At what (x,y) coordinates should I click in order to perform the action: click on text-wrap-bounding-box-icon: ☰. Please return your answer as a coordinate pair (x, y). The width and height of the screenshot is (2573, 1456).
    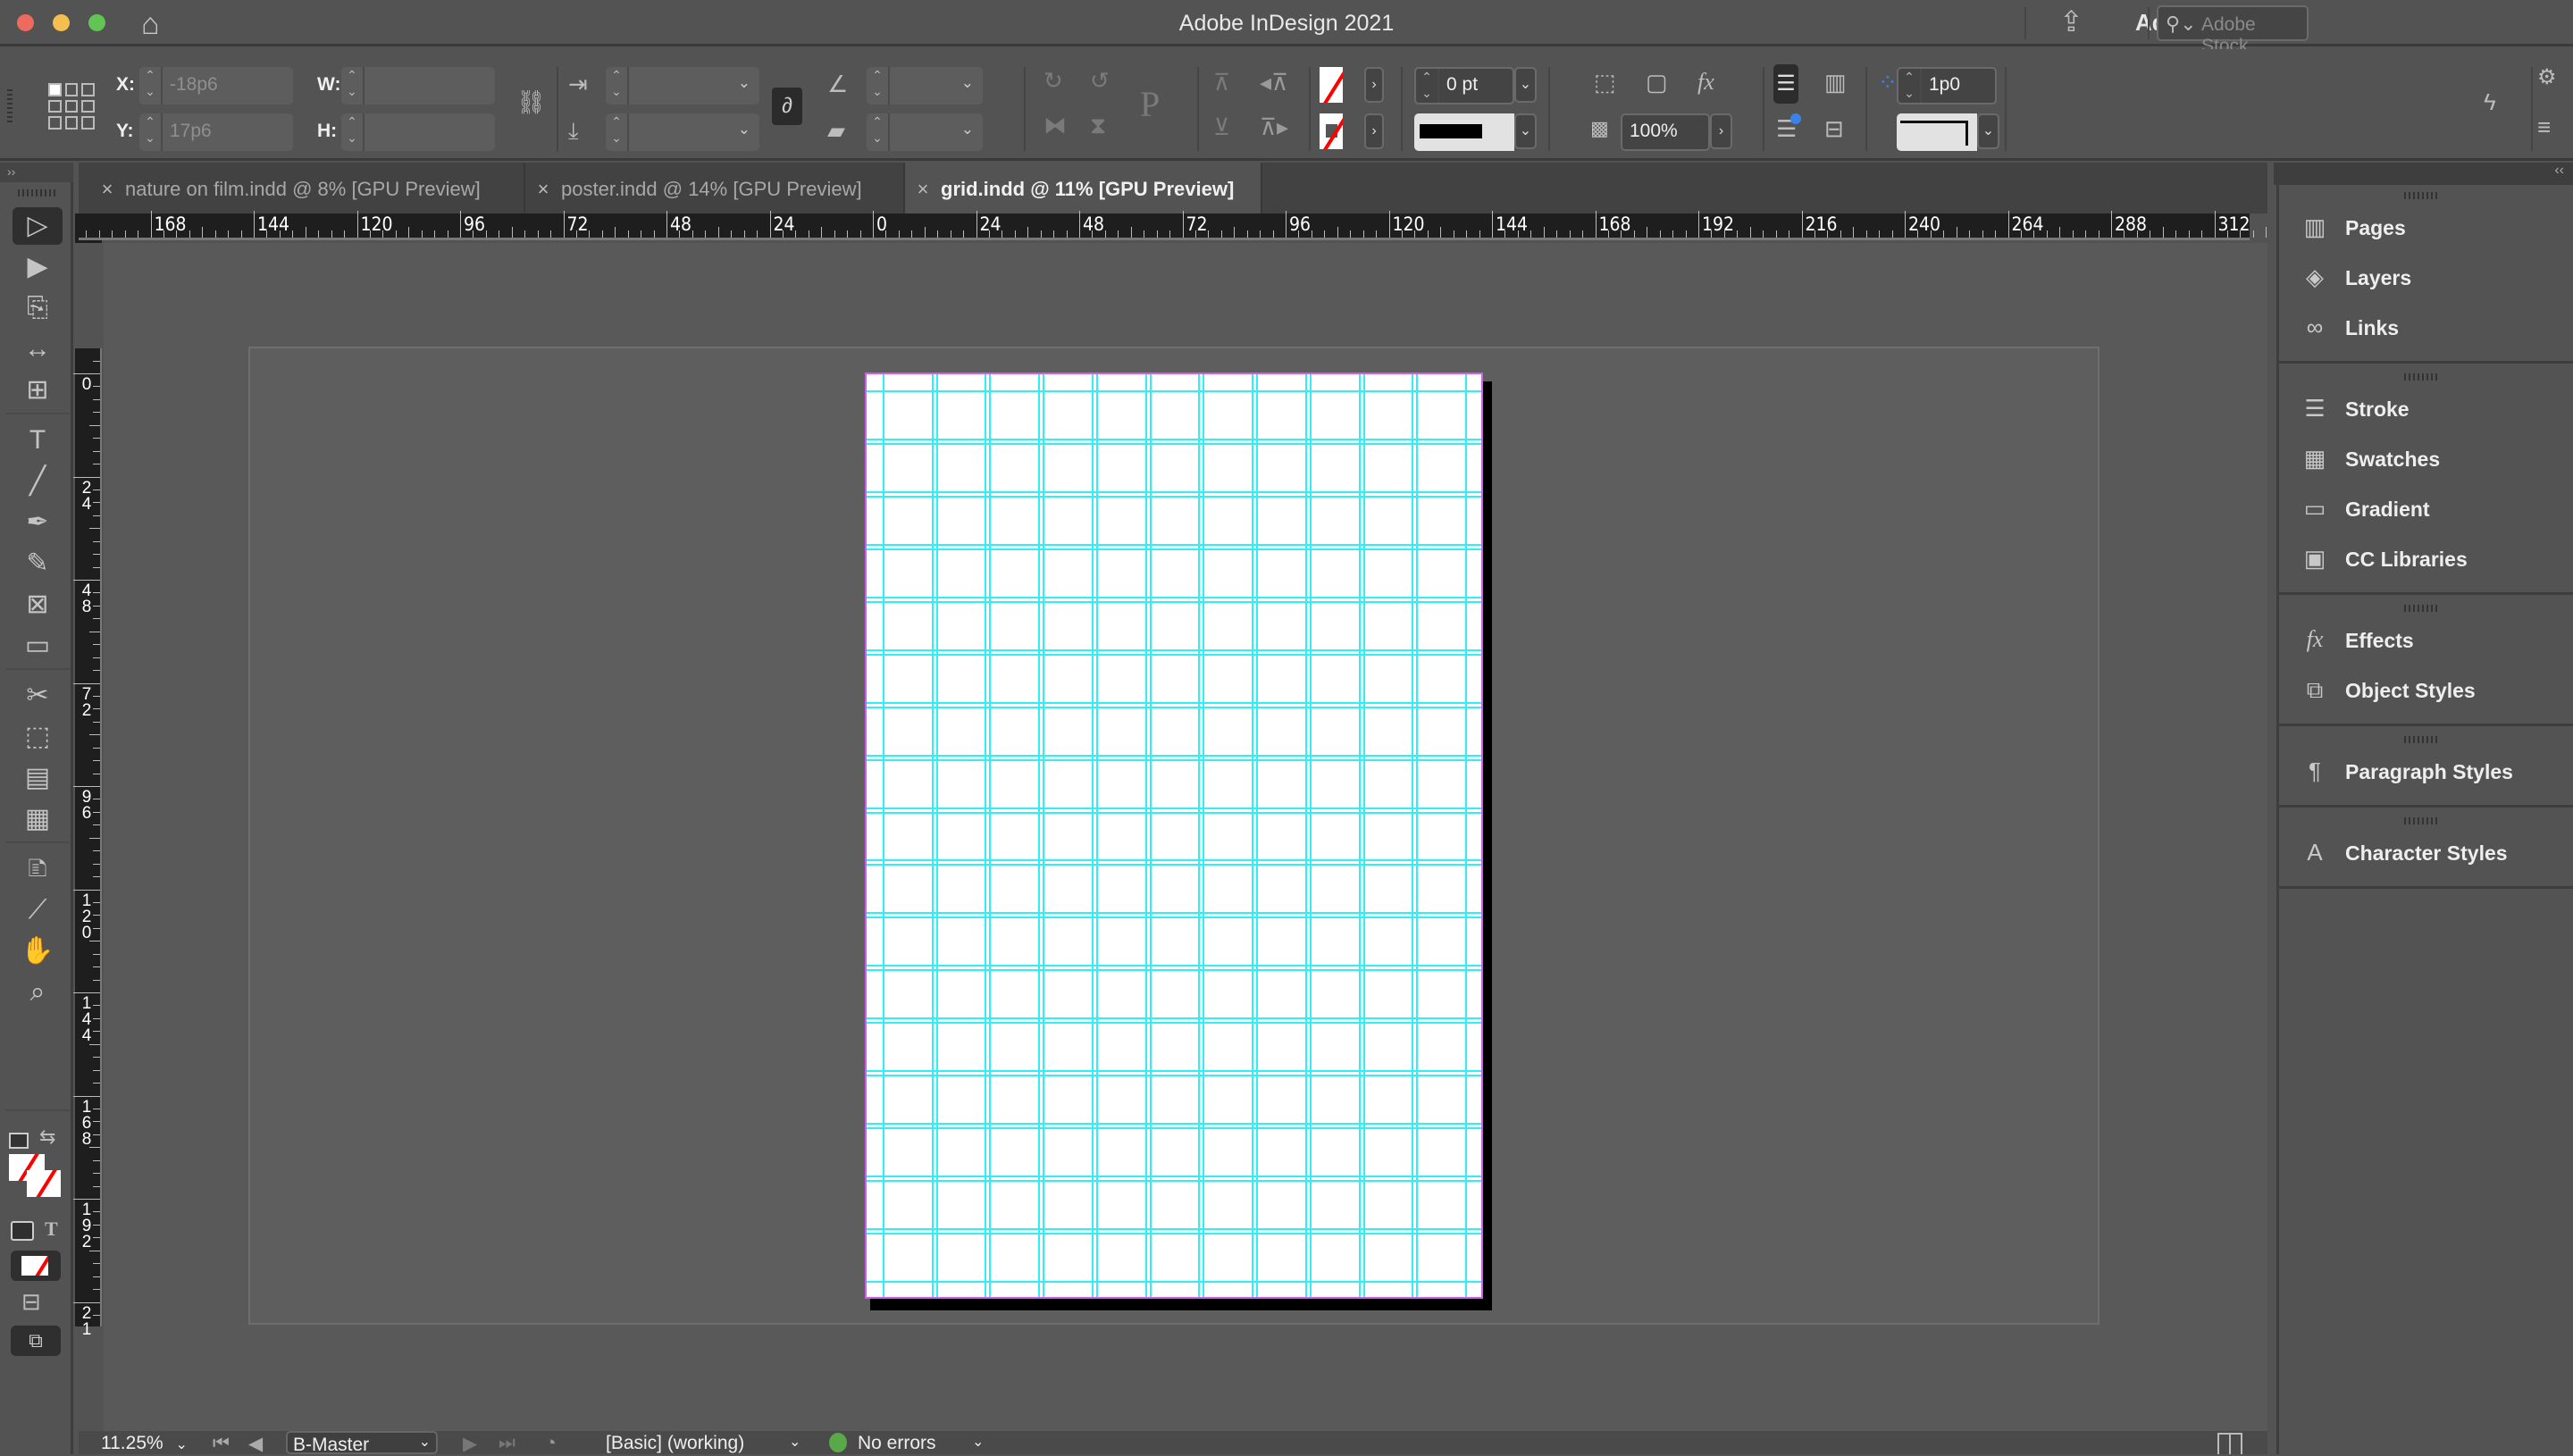
    Looking at the image, I should click on (1785, 84).